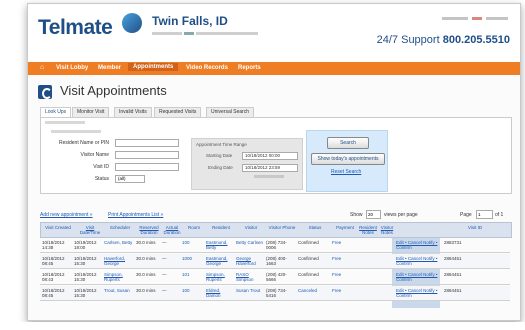 The image size is (525, 330). Describe the element at coordinates (250, 261) in the screenshot. I see `table-cell: George Haverford` at that location.